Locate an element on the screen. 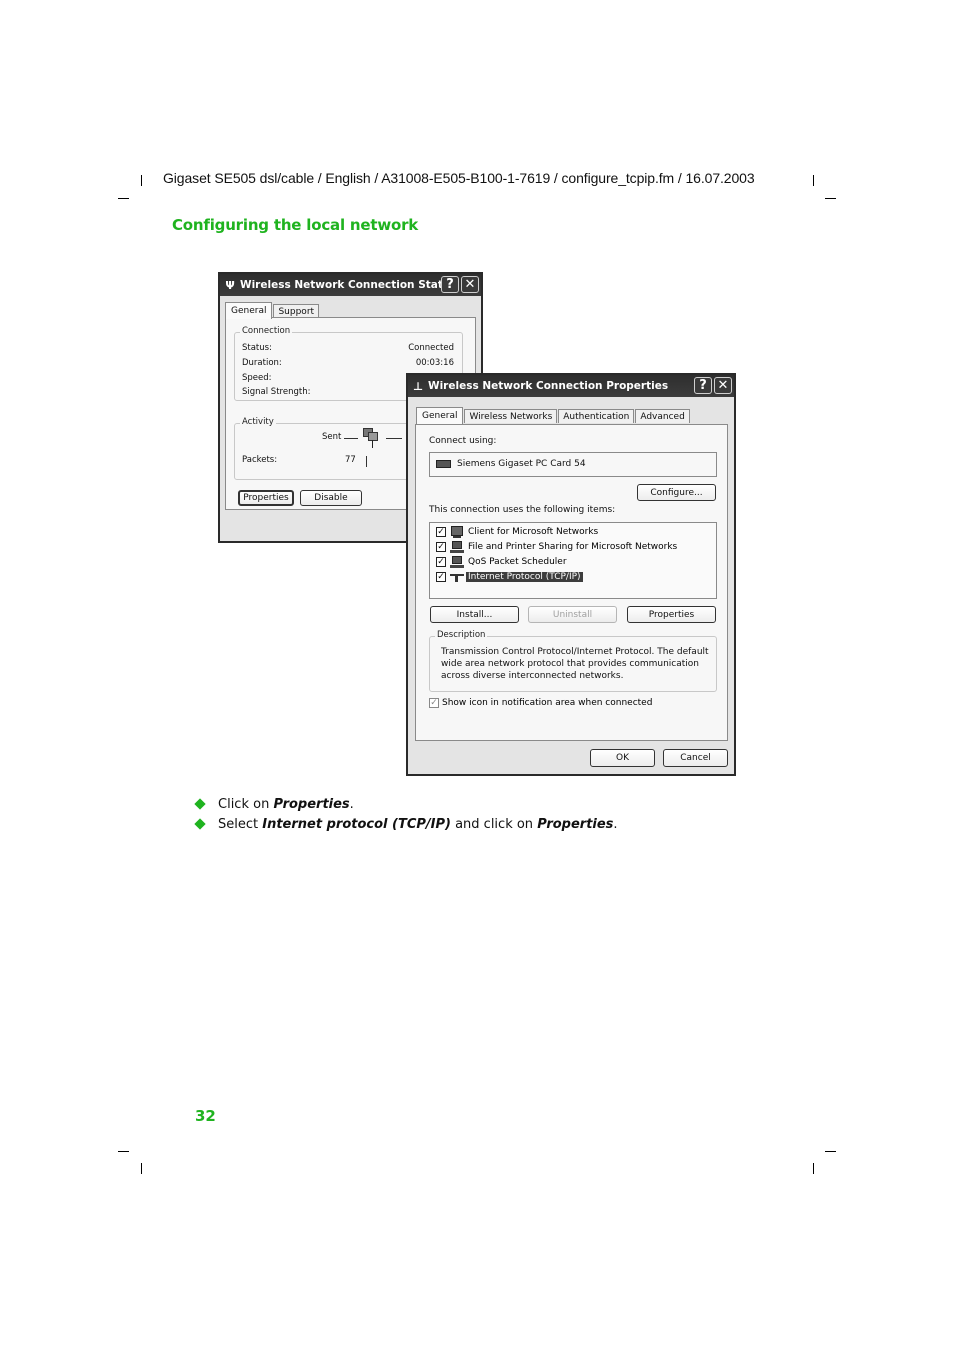 The image size is (954, 1351). instruction-text: Click on Properties. is located at coordinates (286, 804).